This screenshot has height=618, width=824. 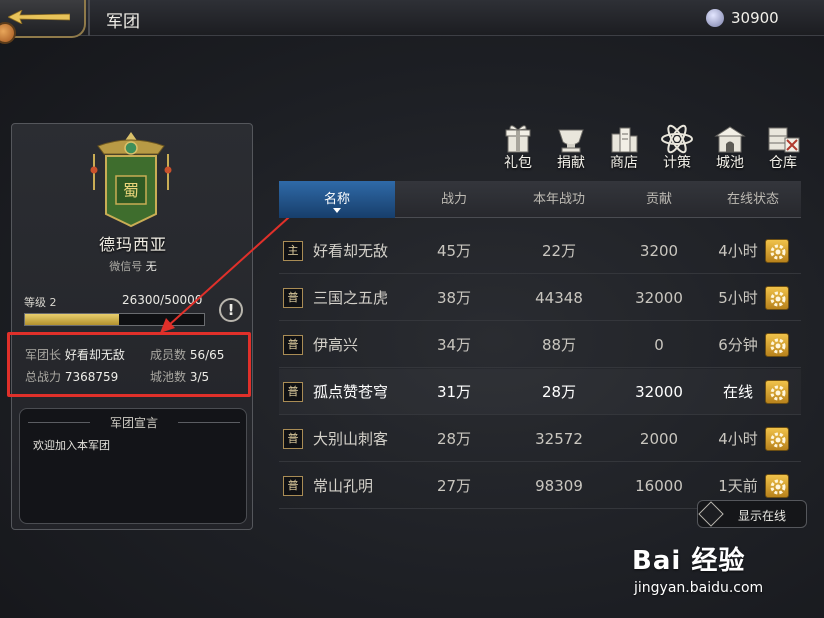 What do you see at coordinates (133, 466) in the screenshot?
I see `declaration-box: 军团宣言 欢迎加入本军团` at bounding box center [133, 466].